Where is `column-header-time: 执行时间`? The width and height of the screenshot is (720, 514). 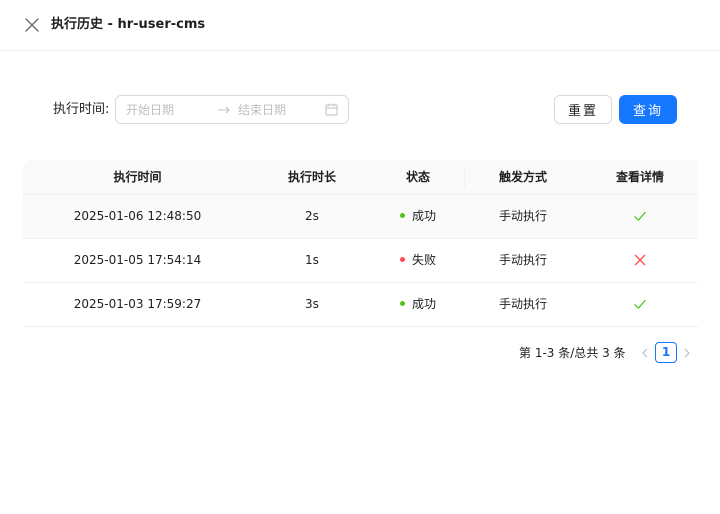
column-header-time: 执行时间 is located at coordinates (137, 177).